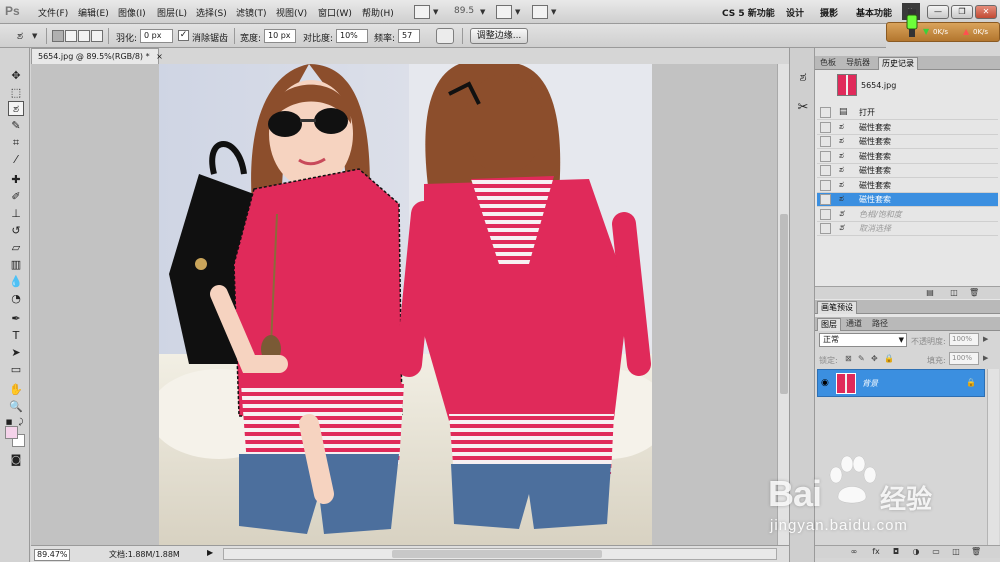 The height and width of the screenshot is (562, 1000). Describe the element at coordinates (803, 78) in the screenshot. I see `history-panel-icon: ಶ` at that location.